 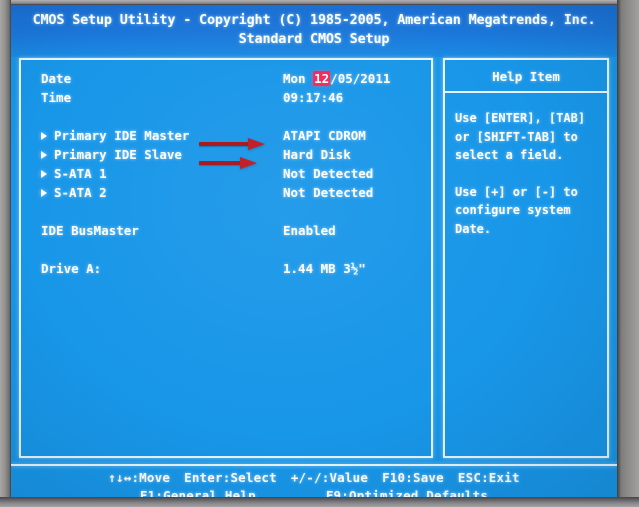 I want to click on date-month-highlighted: 12, so click(x=322, y=78).